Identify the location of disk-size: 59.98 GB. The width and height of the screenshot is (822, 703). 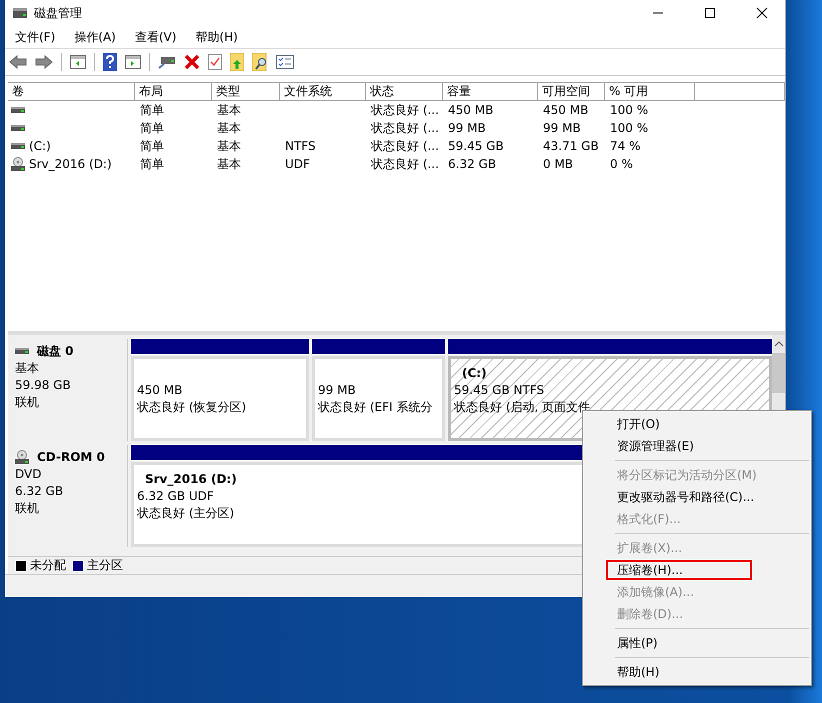
(43, 385).